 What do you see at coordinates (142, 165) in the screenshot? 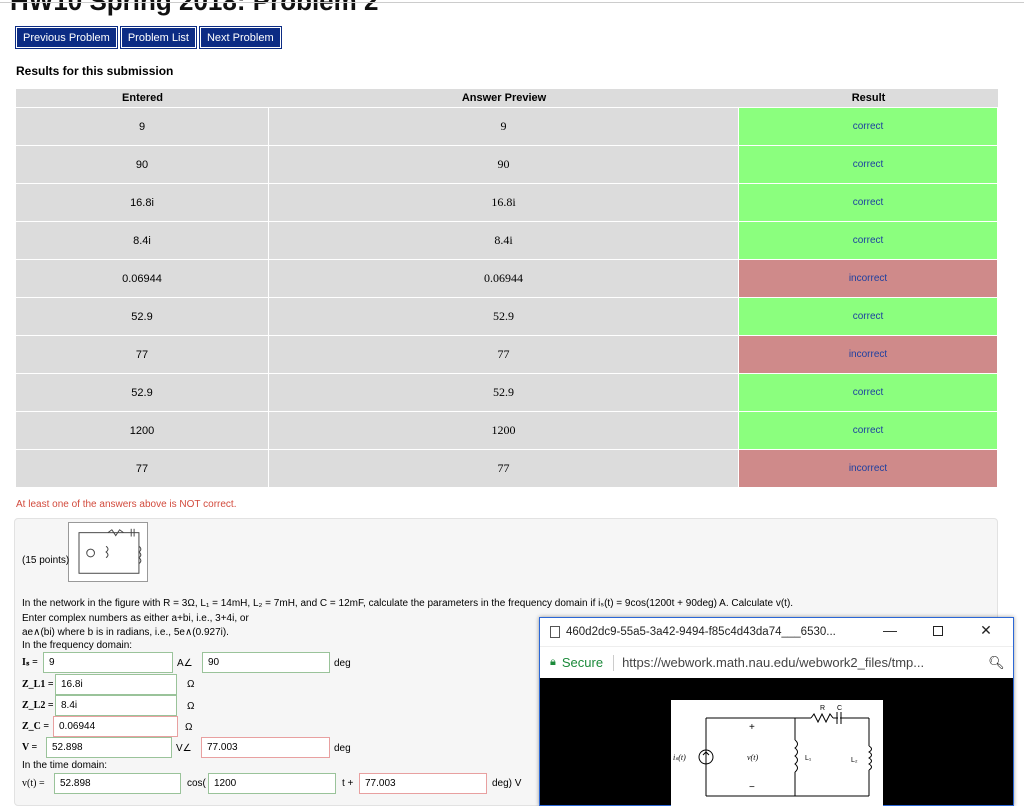
I see `entered-cell: 90` at bounding box center [142, 165].